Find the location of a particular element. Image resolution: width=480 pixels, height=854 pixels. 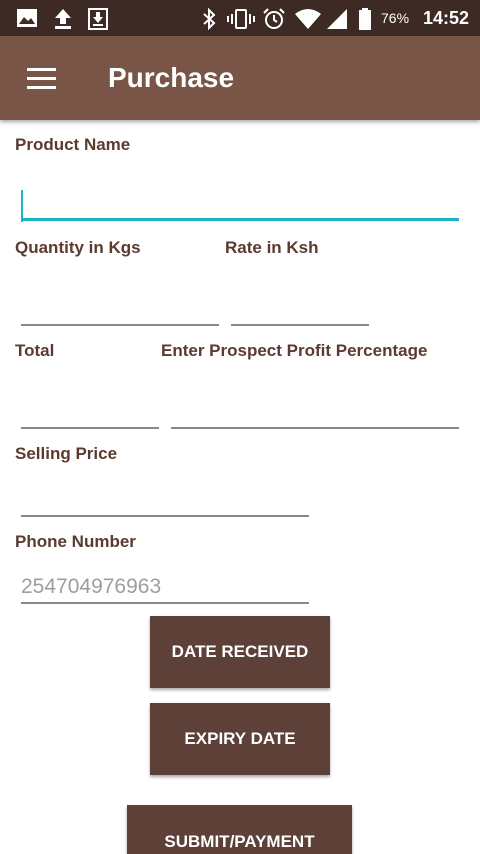

rate-field is located at coordinates (300, 310).